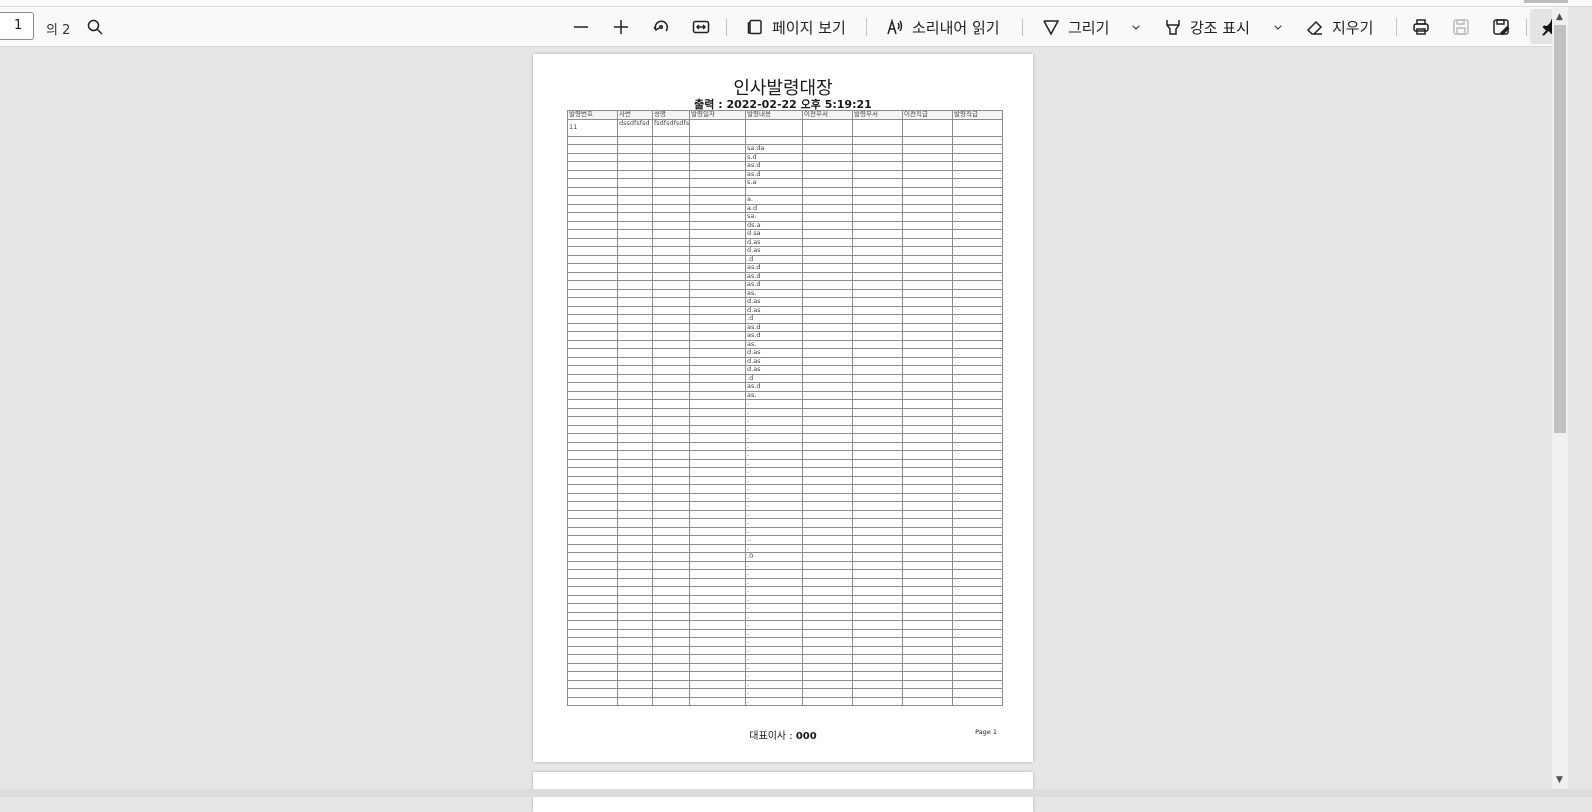  I want to click on table-row: d.sa, so click(785, 234).